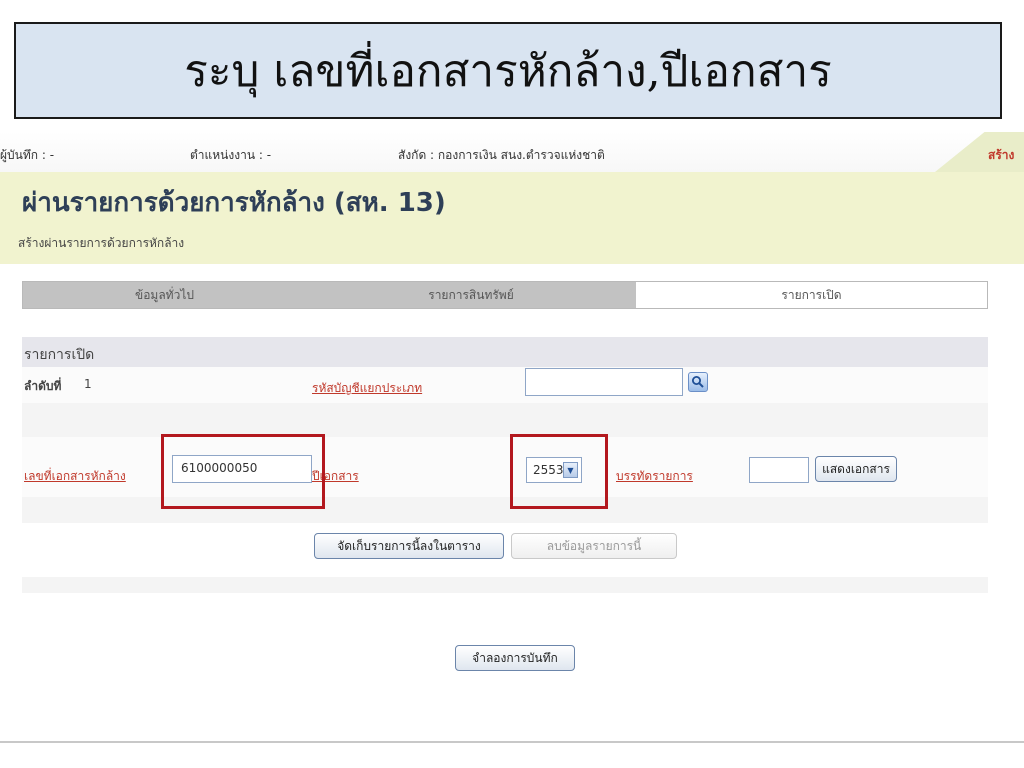 This screenshot has width=1024, height=768. I want to click on tab-bar: ข้อมูลทั่วไป รายการสินทรัพย์ รายการเปิด, so click(505, 295).